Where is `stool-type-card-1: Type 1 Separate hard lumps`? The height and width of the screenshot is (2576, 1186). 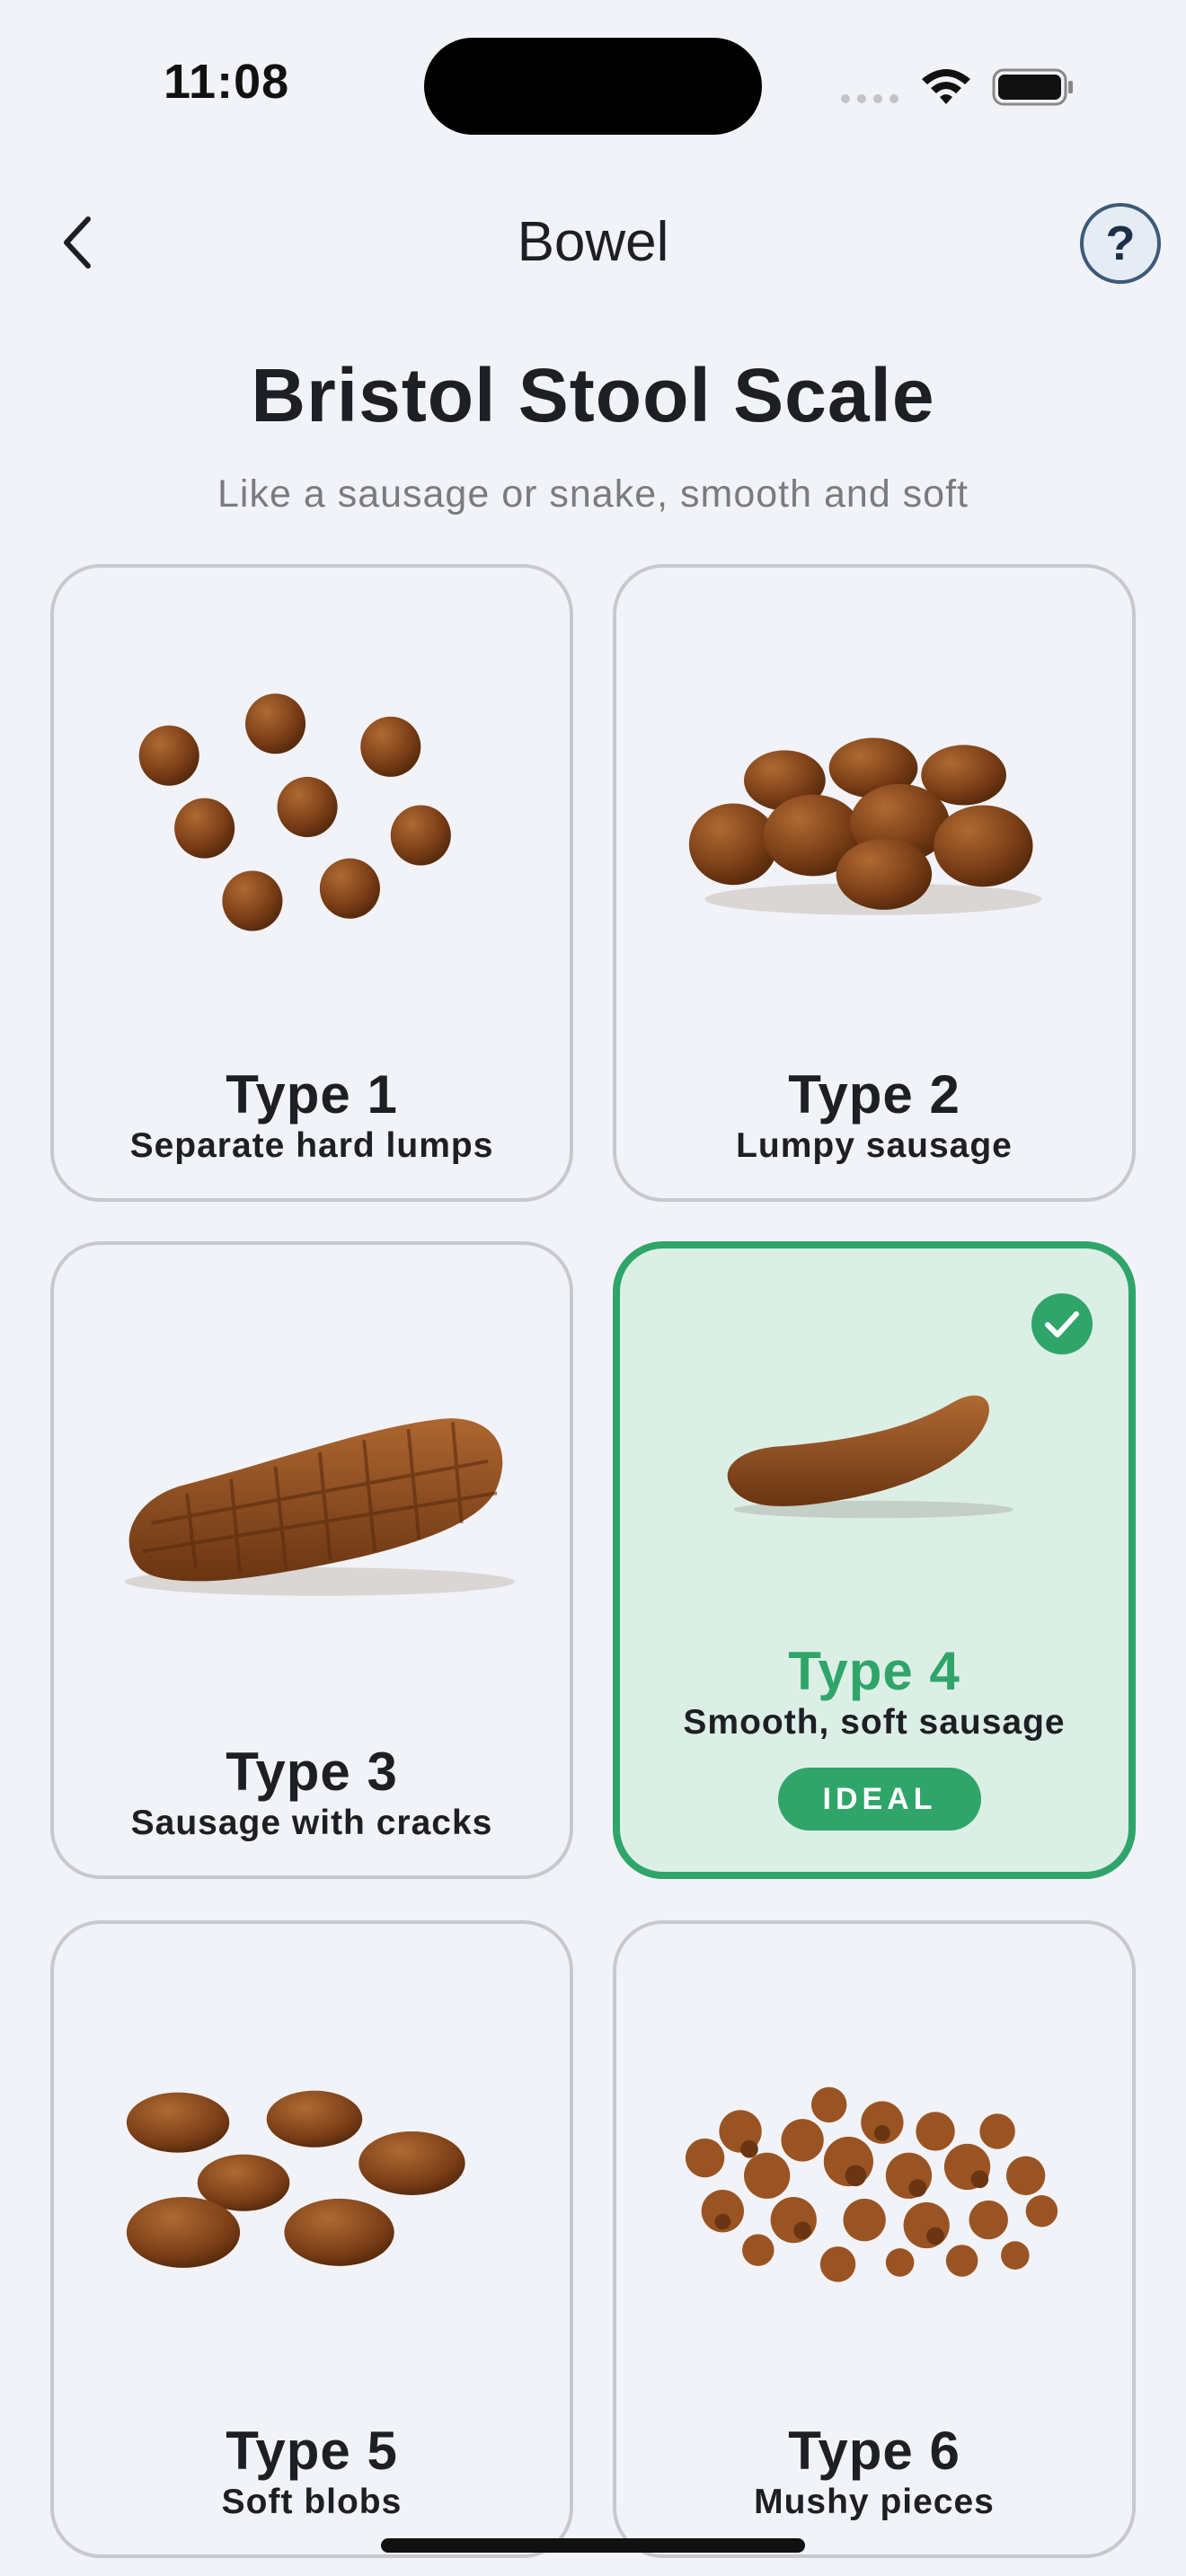
stool-type-card-1: Type 1 Separate hard lumps is located at coordinates (311, 883).